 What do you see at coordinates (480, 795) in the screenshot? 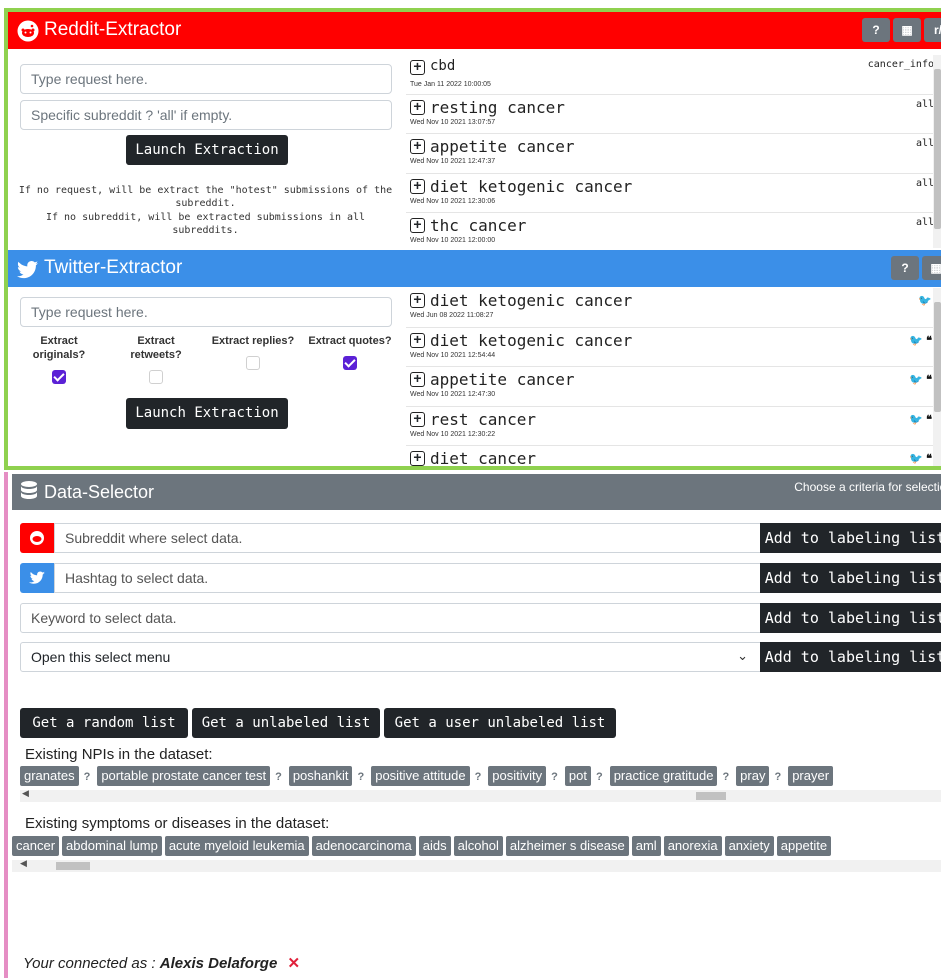
I see `npis-scrollbar: ◀ ▶` at bounding box center [480, 795].